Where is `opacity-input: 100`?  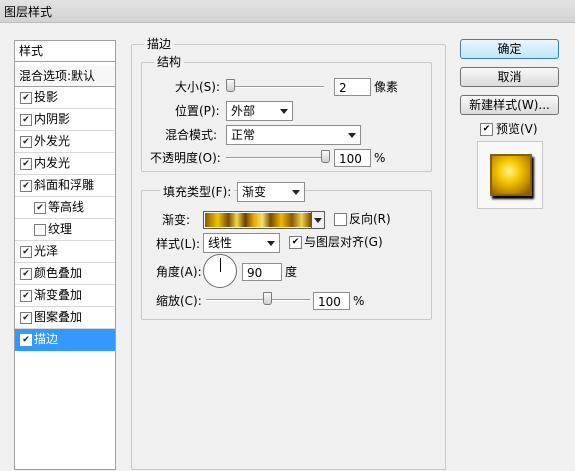
opacity-input: 100 is located at coordinates (352, 158).